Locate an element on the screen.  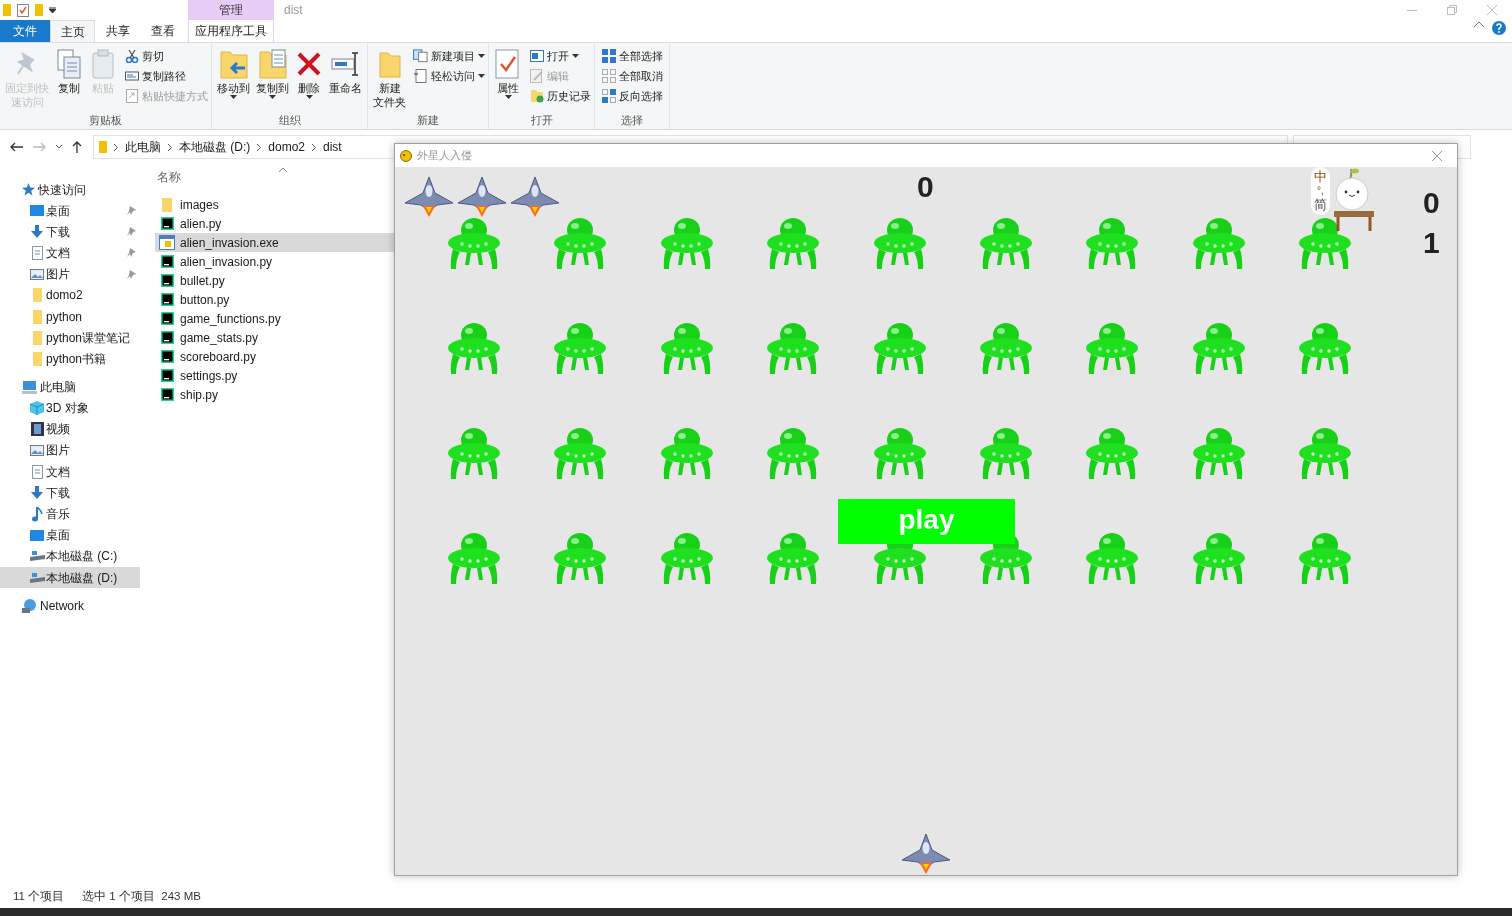
status-text: 选中 1 个项目 243 MB is located at coordinates (141, 897).